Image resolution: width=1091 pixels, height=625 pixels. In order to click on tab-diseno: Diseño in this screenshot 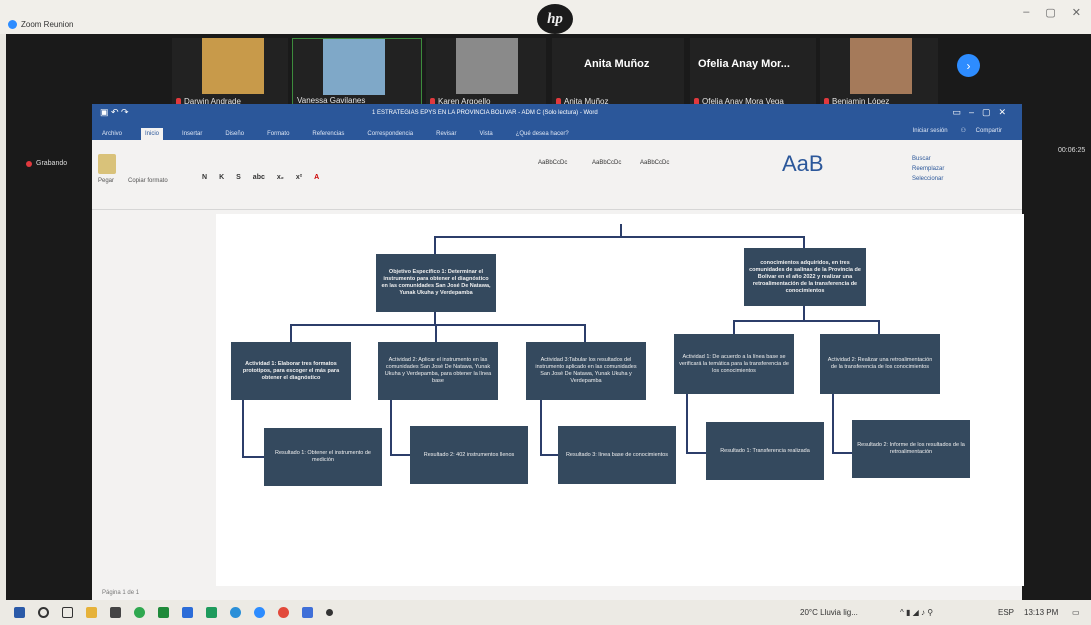, I will do `click(234, 134)`.